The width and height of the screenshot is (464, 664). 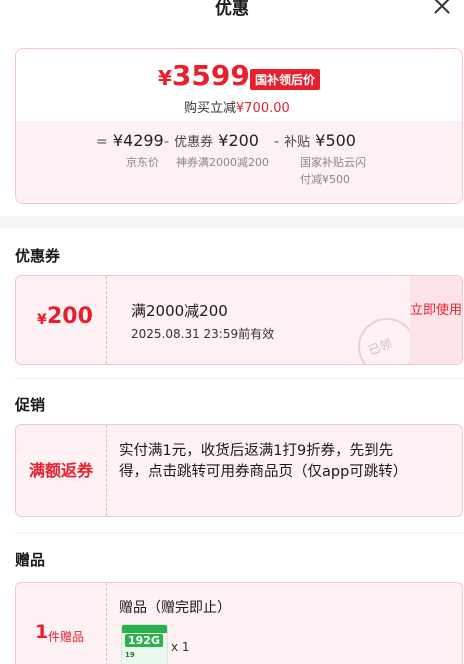 What do you see at coordinates (239, 623) in the screenshot?
I see `gift-card: 1 件赠品 赠品（赠完即止） 192G 19 x 1` at bounding box center [239, 623].